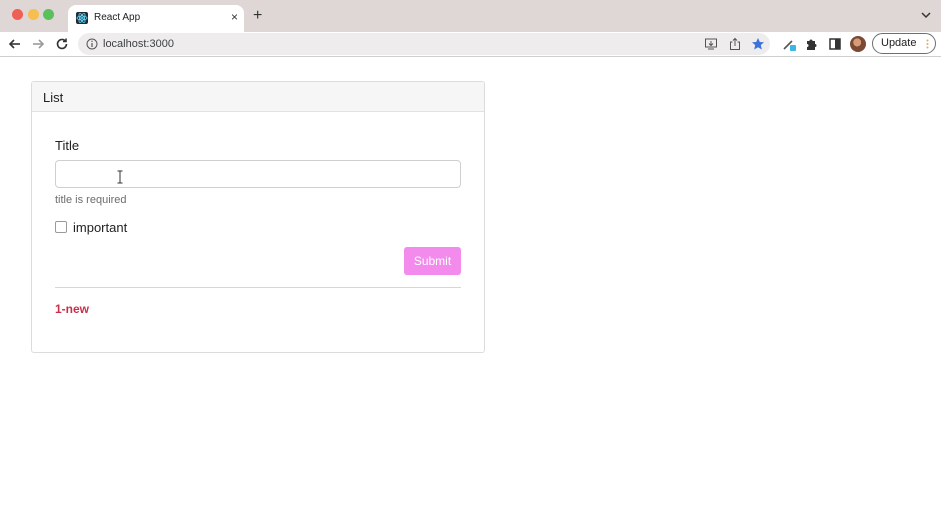  What do you see at coordinates (33, 14) in the screenshot?
I see `window-minimize-button` at bounding box center [33, 14].